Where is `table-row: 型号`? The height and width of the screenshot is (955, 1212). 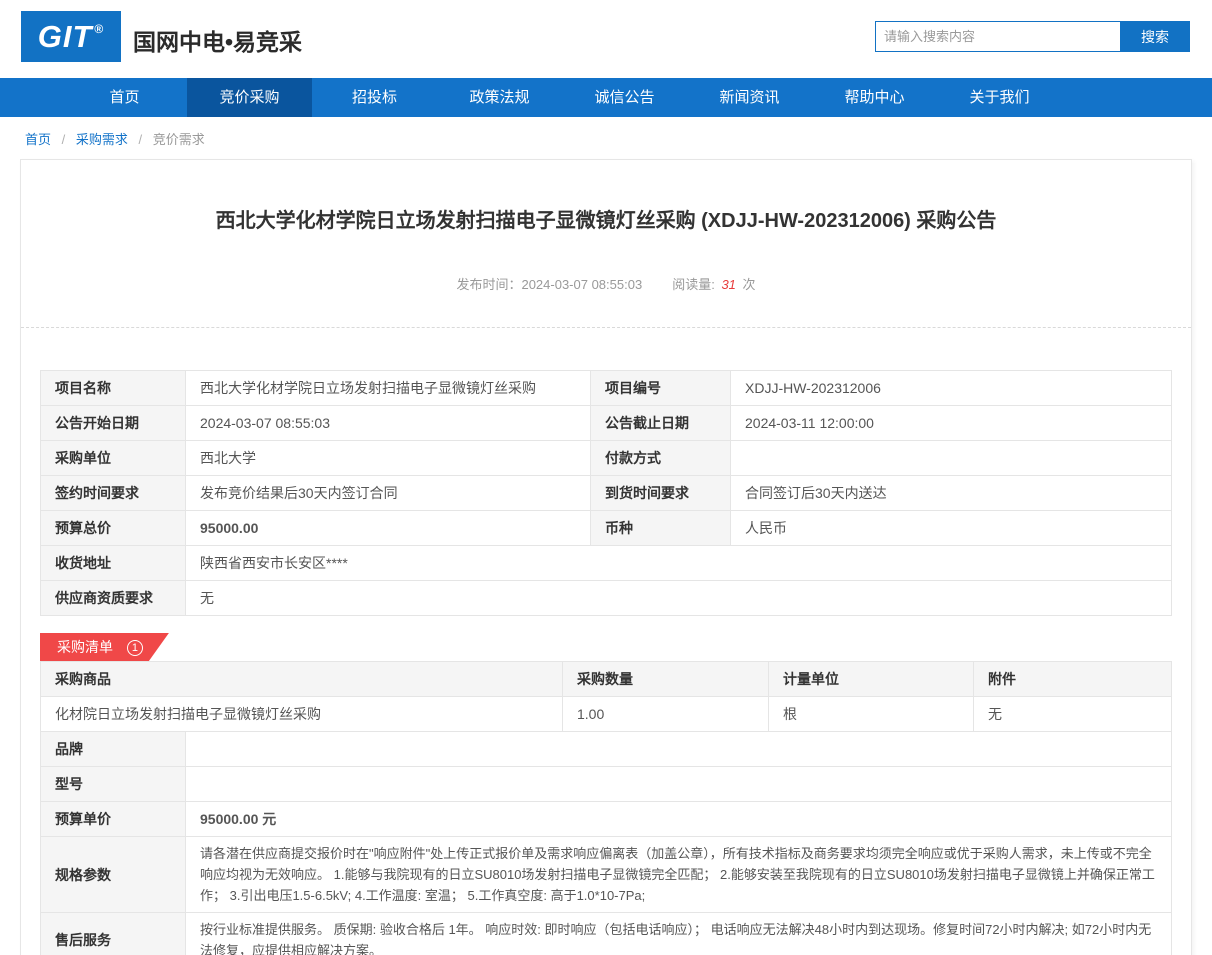
table-row: 型号 is located at coordinates (606, 784).